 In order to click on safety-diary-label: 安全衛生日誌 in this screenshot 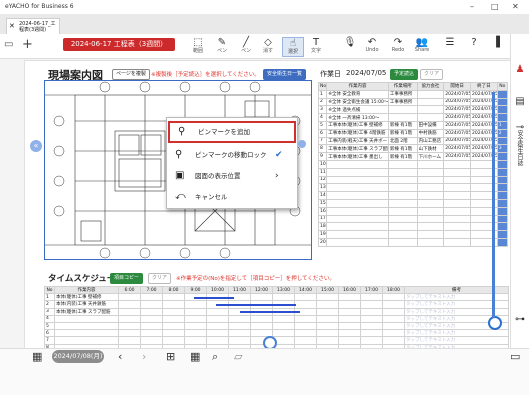, I will do `click(519, 148)`.